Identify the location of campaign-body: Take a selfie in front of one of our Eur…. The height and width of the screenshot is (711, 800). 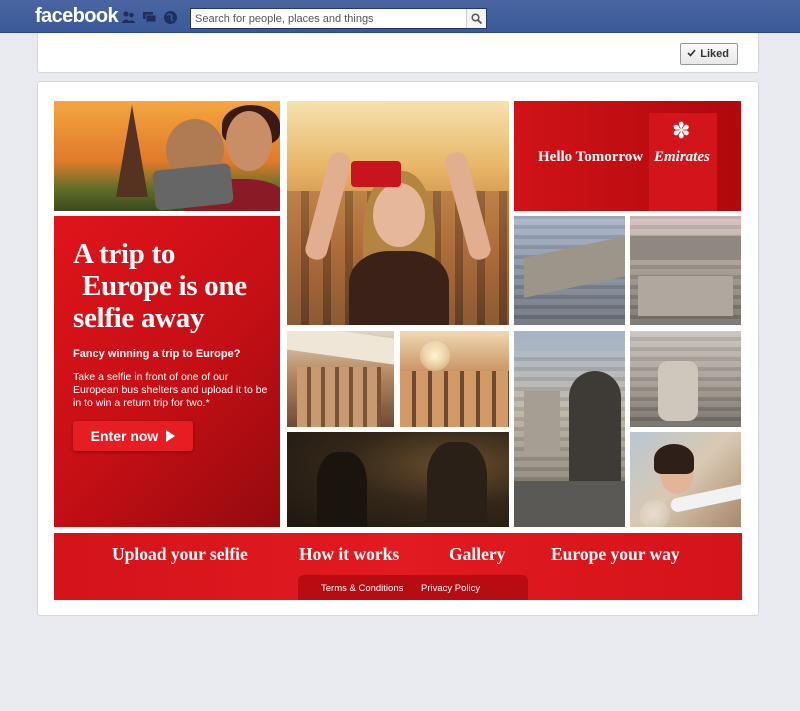
(170, 390).